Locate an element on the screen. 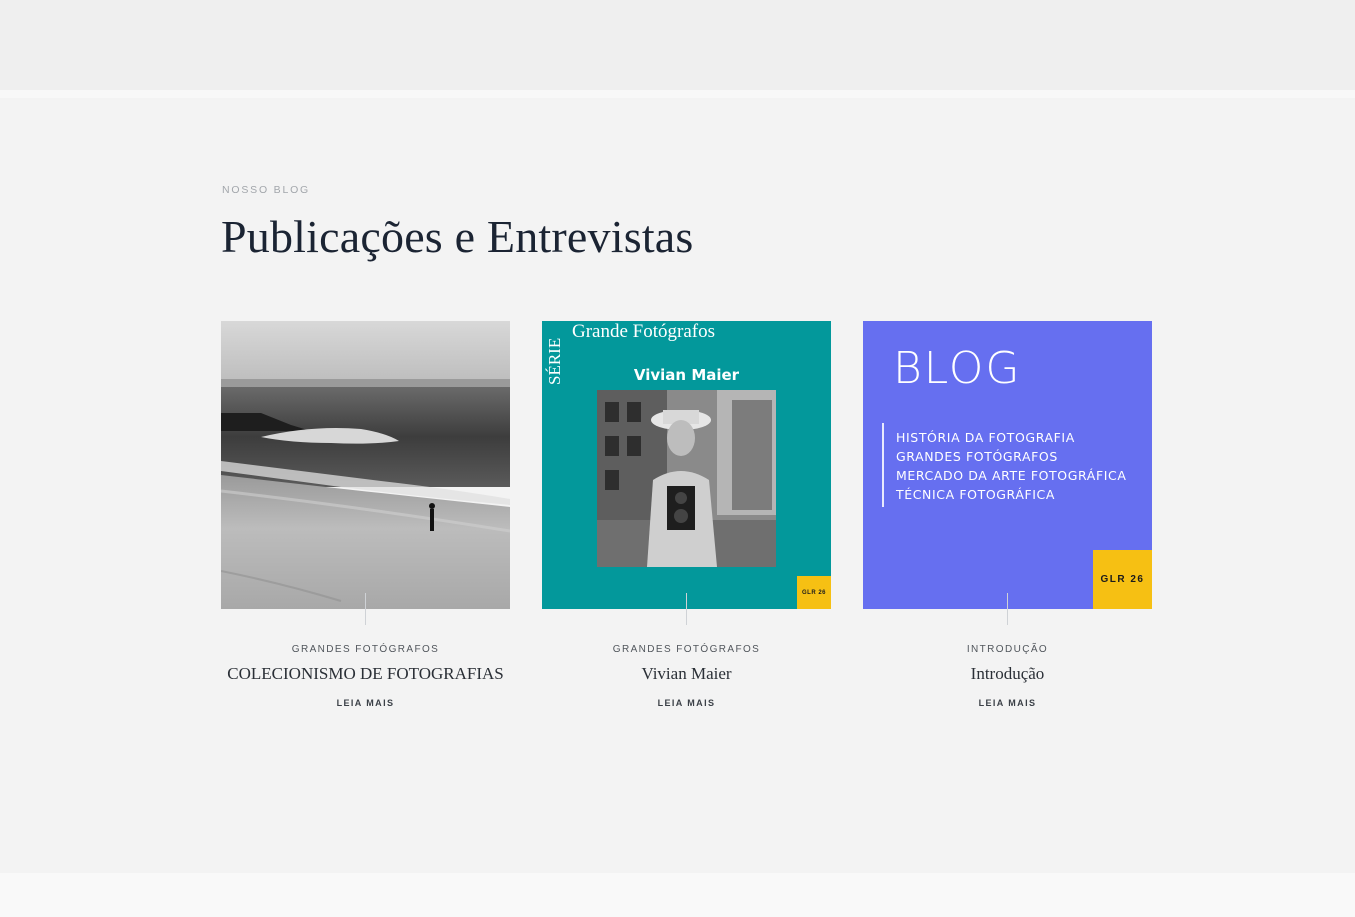 The height and width of the screenshot is (917, 1355). series-title: Grande Fotógrafos is located at coordinates (643, 331).